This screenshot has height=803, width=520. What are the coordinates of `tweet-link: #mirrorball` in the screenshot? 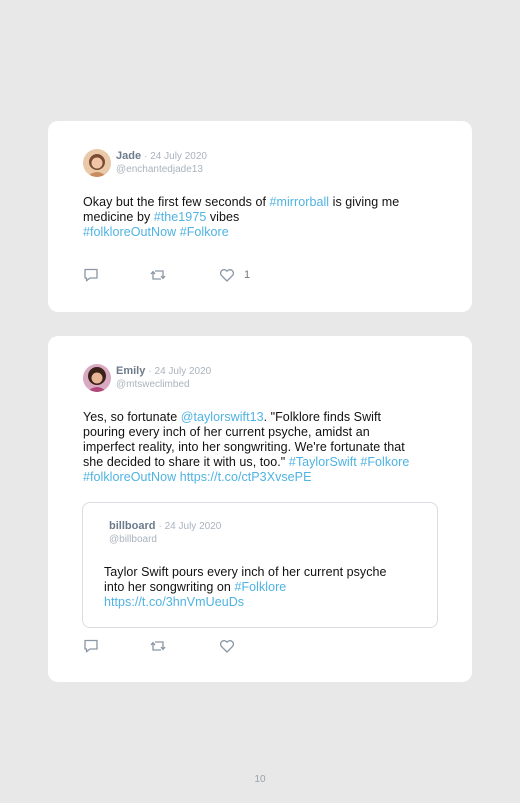 It's located at (300, 202).